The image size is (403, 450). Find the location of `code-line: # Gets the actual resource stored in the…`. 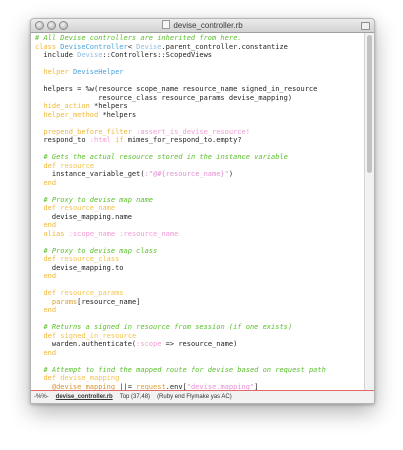

code-line: # Gets the actual resource stored in the… is located at coordinates (199, 157).